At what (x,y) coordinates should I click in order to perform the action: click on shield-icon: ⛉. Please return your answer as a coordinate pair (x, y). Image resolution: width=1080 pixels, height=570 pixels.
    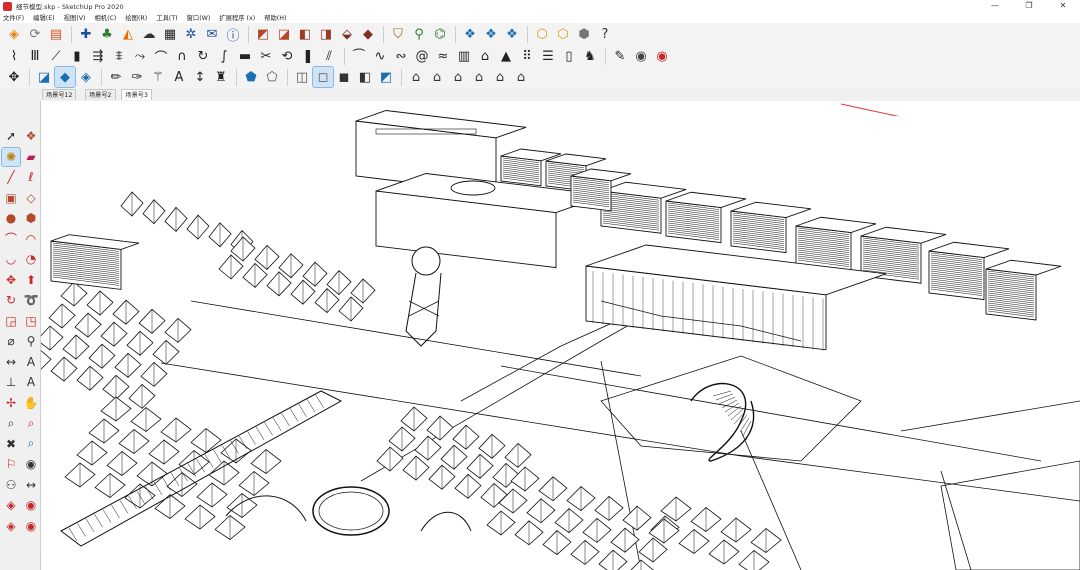
    Looking at the image, I should click on (398, 35).